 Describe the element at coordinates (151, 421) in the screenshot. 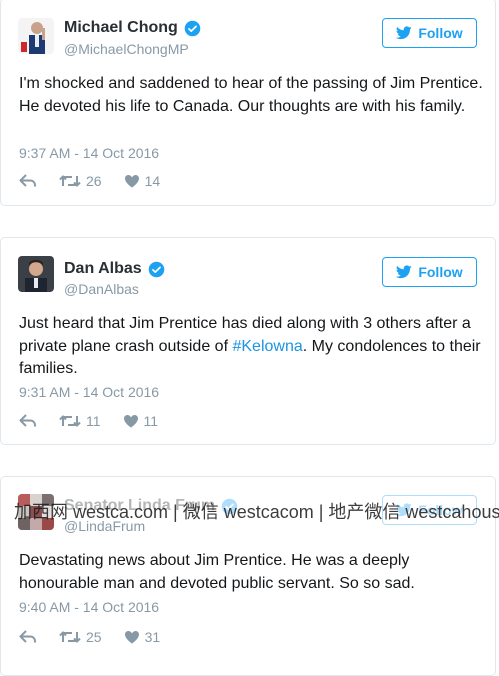

I see `like-count: 11` at that location.